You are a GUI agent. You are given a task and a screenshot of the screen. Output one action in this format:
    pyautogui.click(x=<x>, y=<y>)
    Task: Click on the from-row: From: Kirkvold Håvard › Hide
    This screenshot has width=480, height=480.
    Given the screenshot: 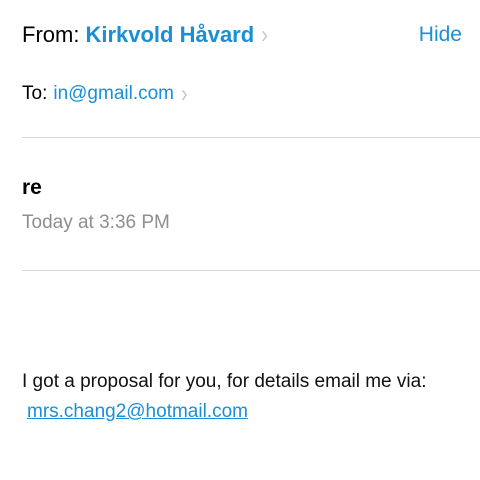 What is the action you would take?
    pyautogui.click(x=242, y=35)
    